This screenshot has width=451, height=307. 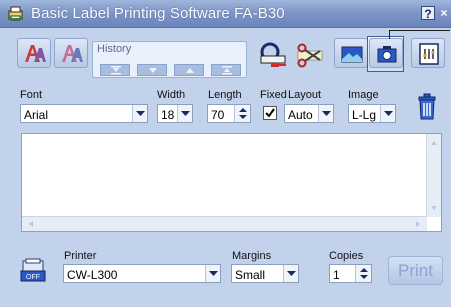 What do you see at coordinates (169, 59) in the screenshot?
I see `history-box: History` at bounding box center [169, 59].